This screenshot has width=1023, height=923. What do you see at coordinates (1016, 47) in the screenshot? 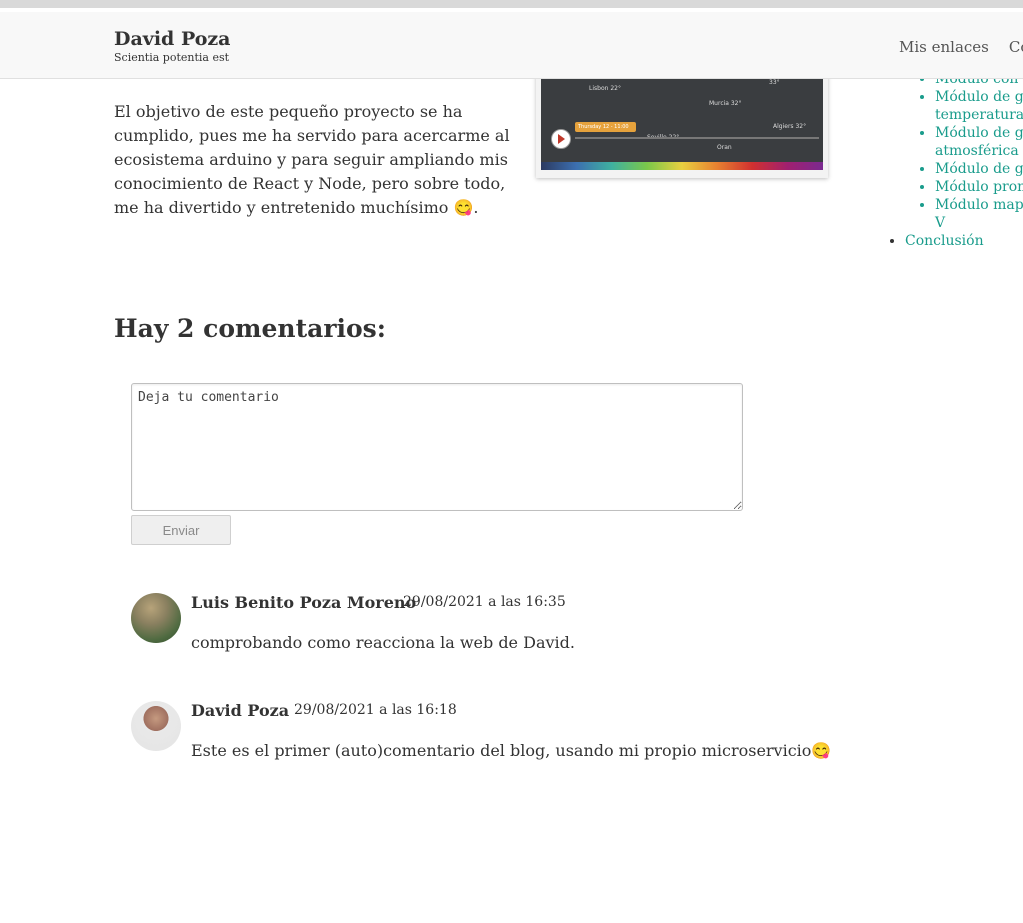
I see `nav-item-truncated: Co` at bounding box center [1016, 47].